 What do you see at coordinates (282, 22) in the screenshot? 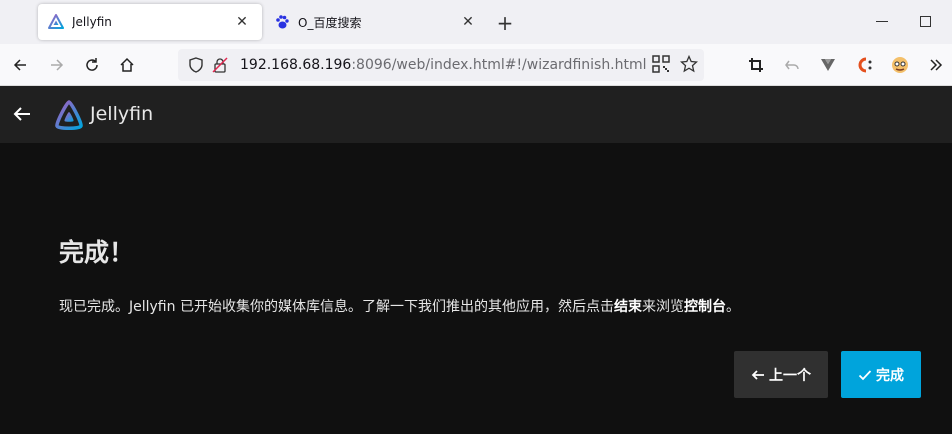
I see `baidu-paw-icon` at bounding box center [282, 22].